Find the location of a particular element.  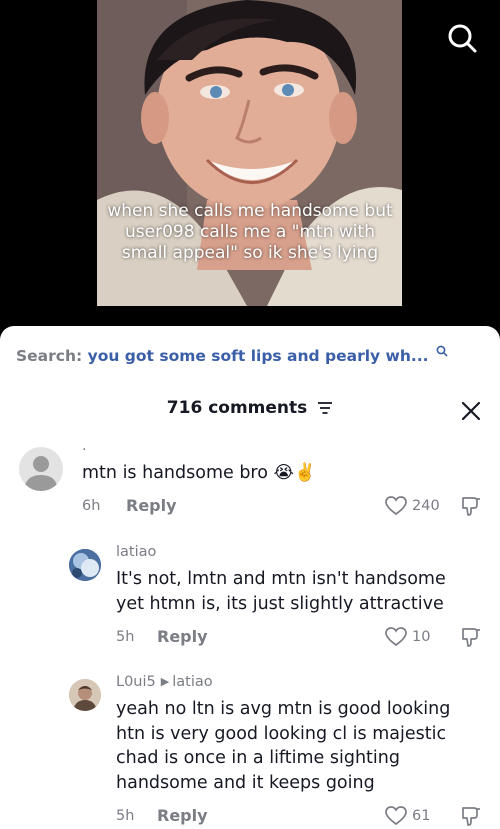

comment-username: . is located at coordinates (84, 446).